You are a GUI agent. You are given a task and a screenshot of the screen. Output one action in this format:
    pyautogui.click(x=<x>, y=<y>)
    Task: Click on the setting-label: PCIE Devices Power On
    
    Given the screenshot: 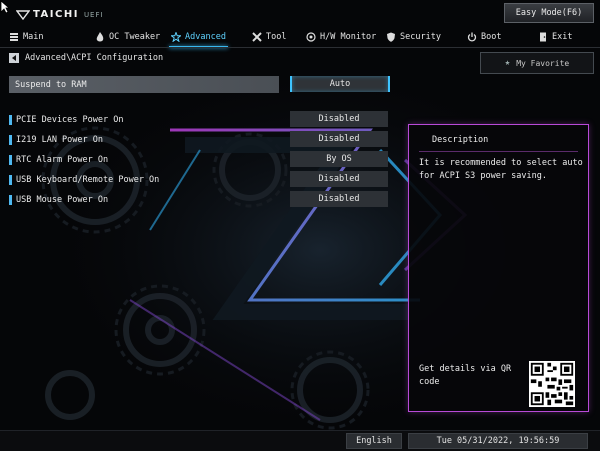 What is the action you would take?
    pyautogui.click(x=70, y=119)
    